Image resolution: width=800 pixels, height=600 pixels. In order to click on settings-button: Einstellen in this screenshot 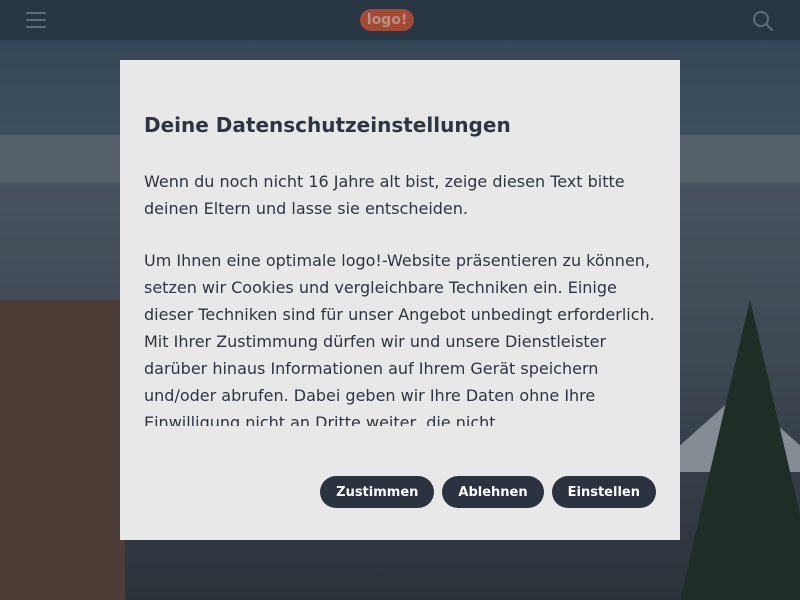, I will do `click(603, 492)`.